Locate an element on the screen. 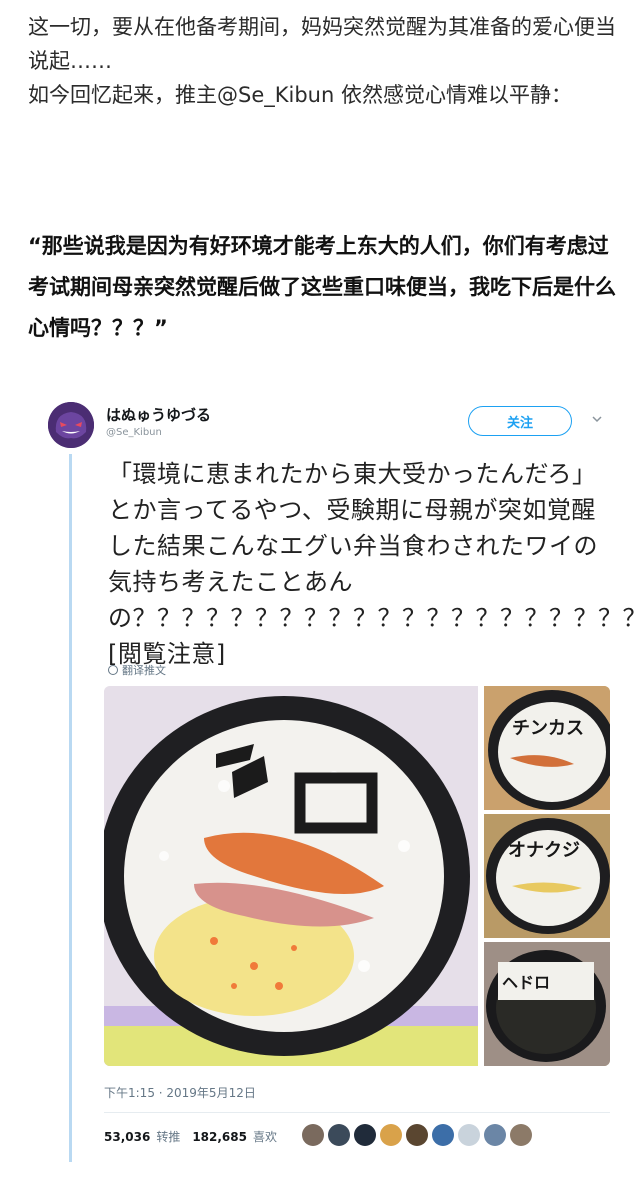 This screenshot has width=640, height=1177. display-name: はぬゅうゆづる is located at coordinates (158, 414).